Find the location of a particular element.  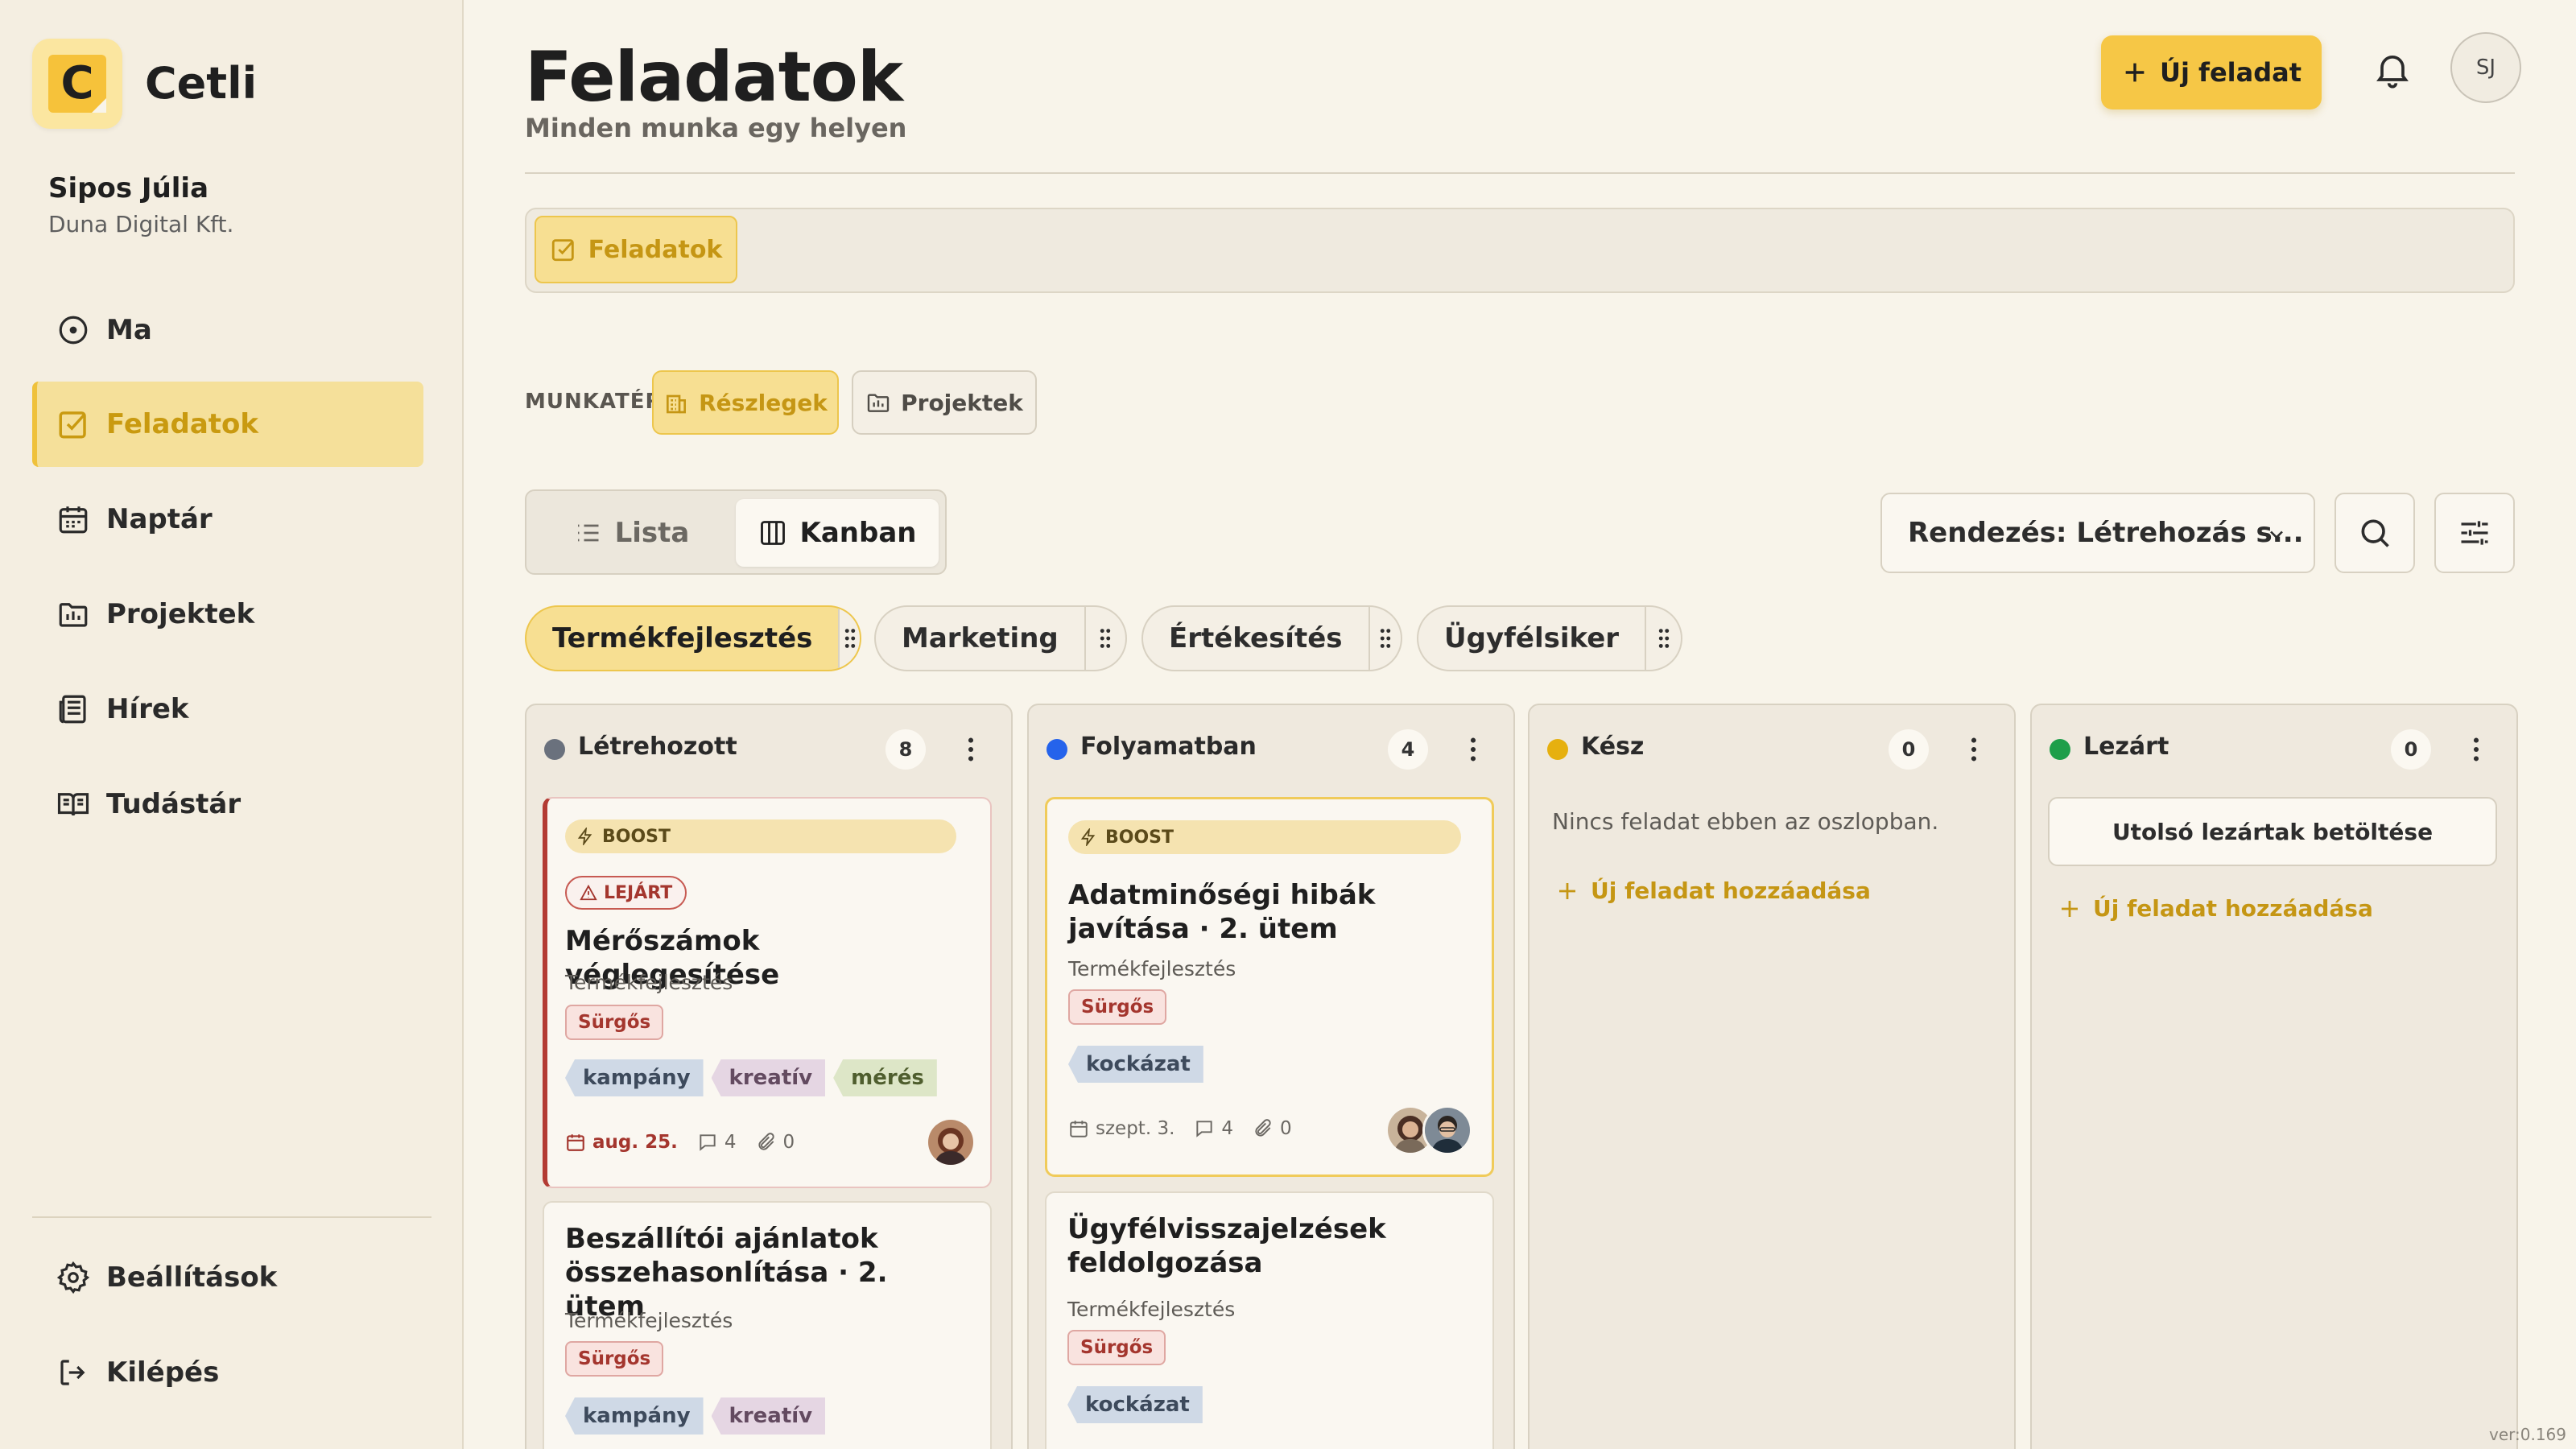

empty-column-text: Nincs feladat ebben az oszlopban. is located at coordinates (1745, 821).